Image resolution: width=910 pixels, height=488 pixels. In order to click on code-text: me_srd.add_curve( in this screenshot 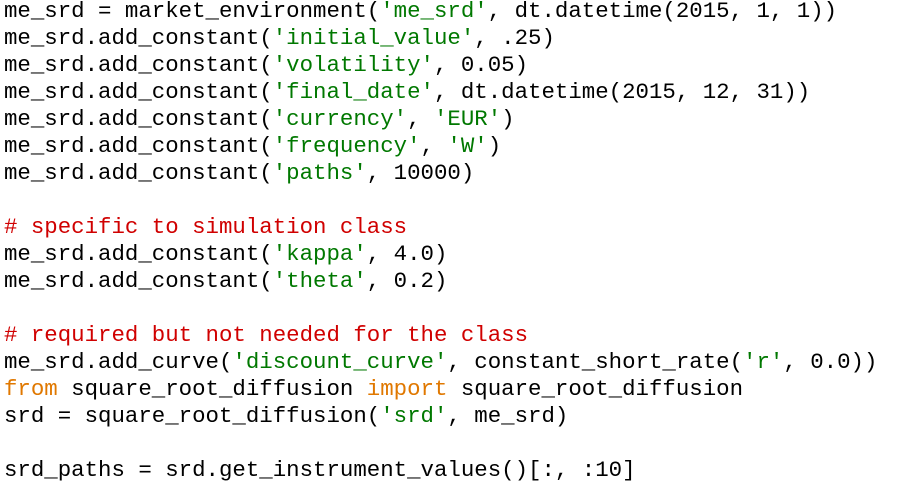, I will do `click(118, 362)`.